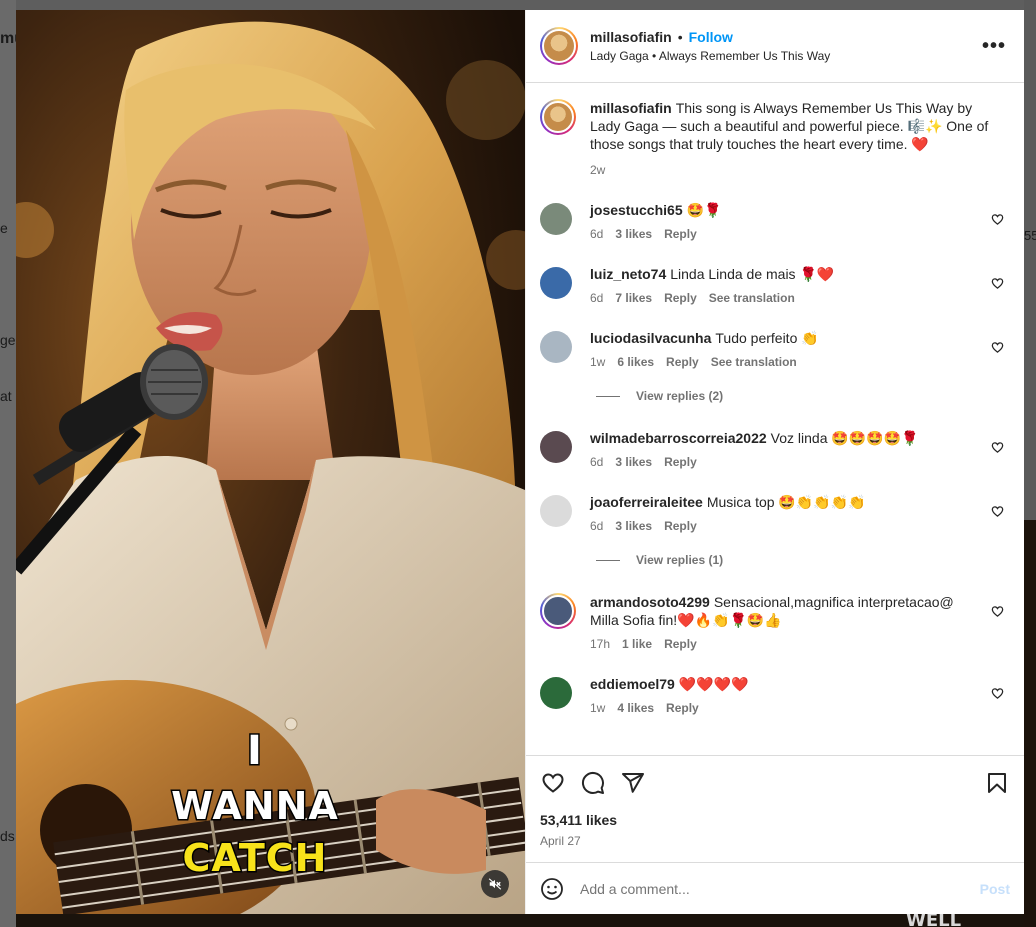 This screenshot has width=1036, height=927. I want to click on comment-likes: 7 likes, so click(633, 298).